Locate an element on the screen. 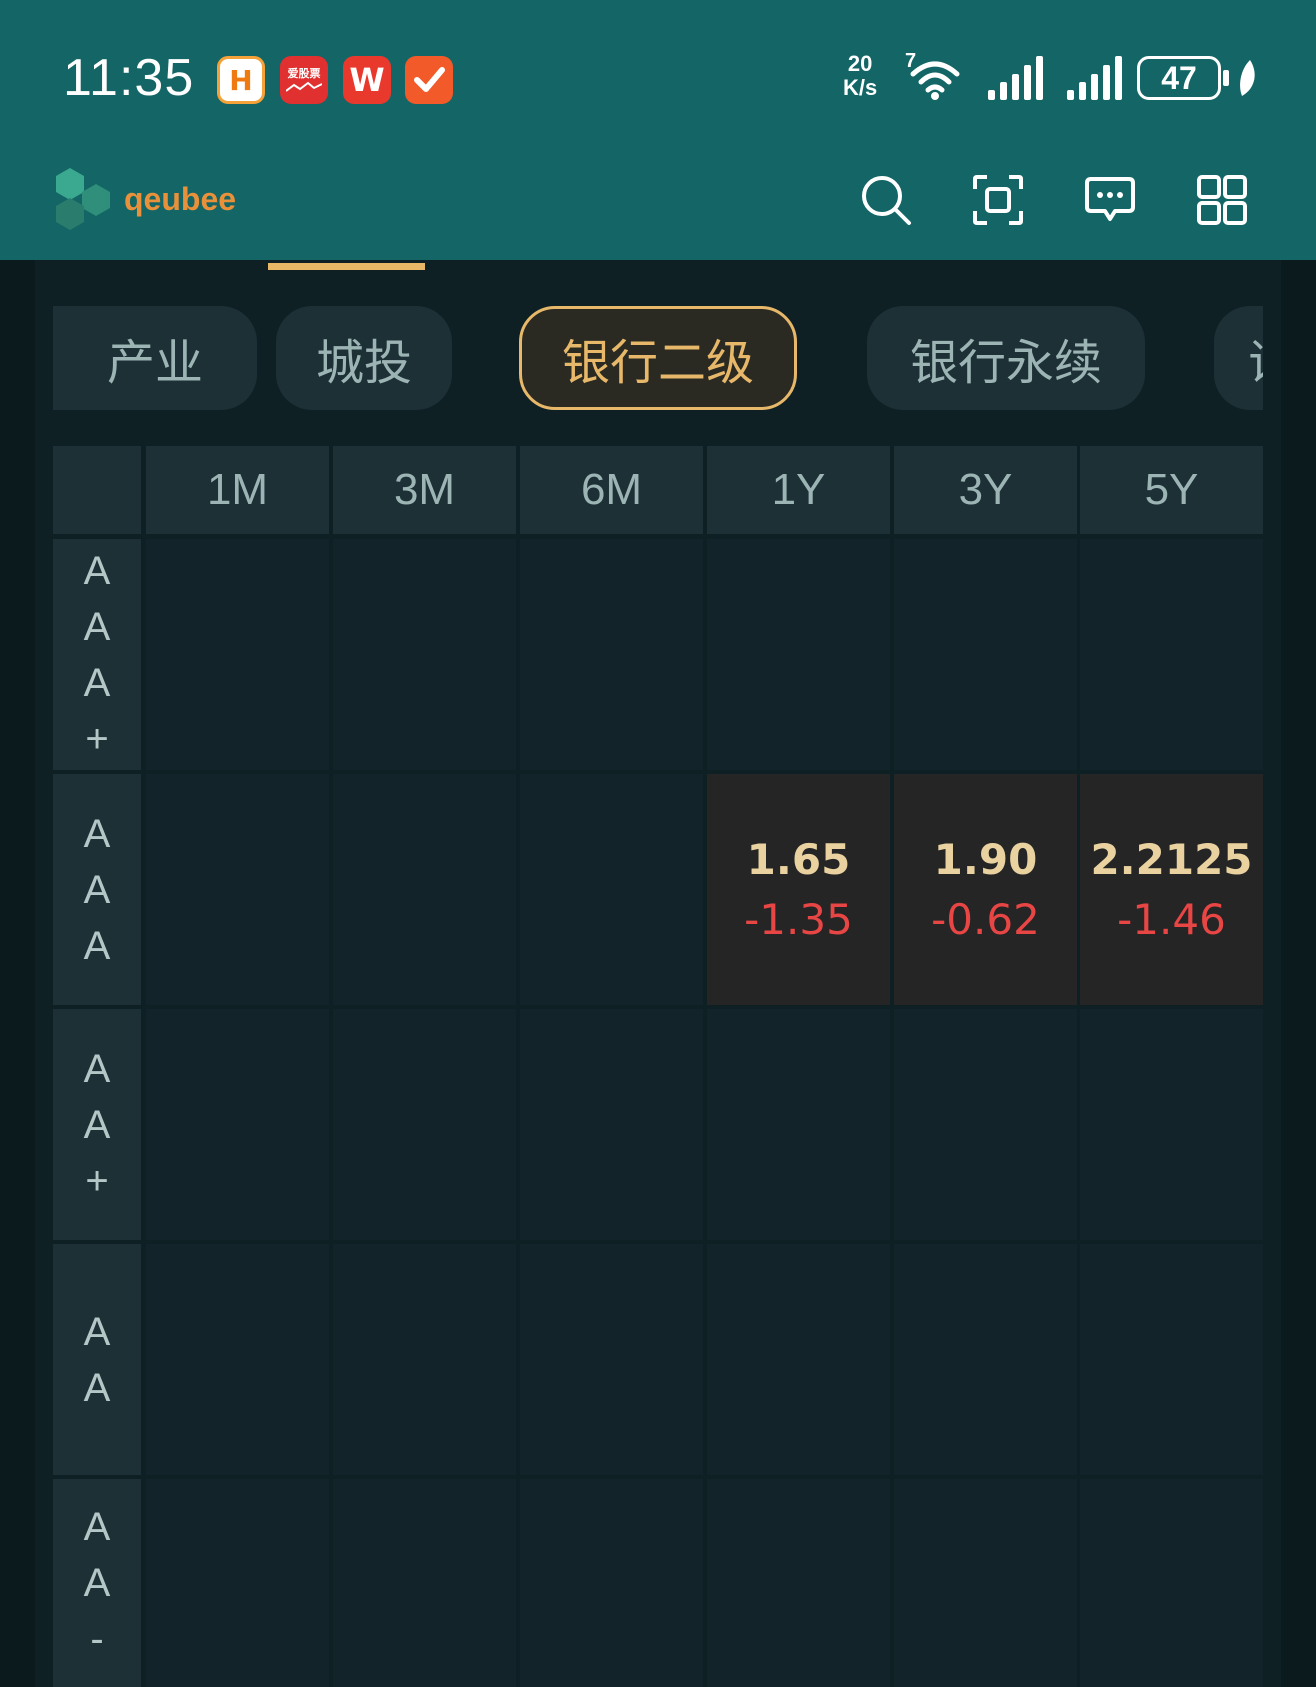 This screenshot has height=1687, width=1316. column-header-6m: 6M is located at coordinates (611, 490).